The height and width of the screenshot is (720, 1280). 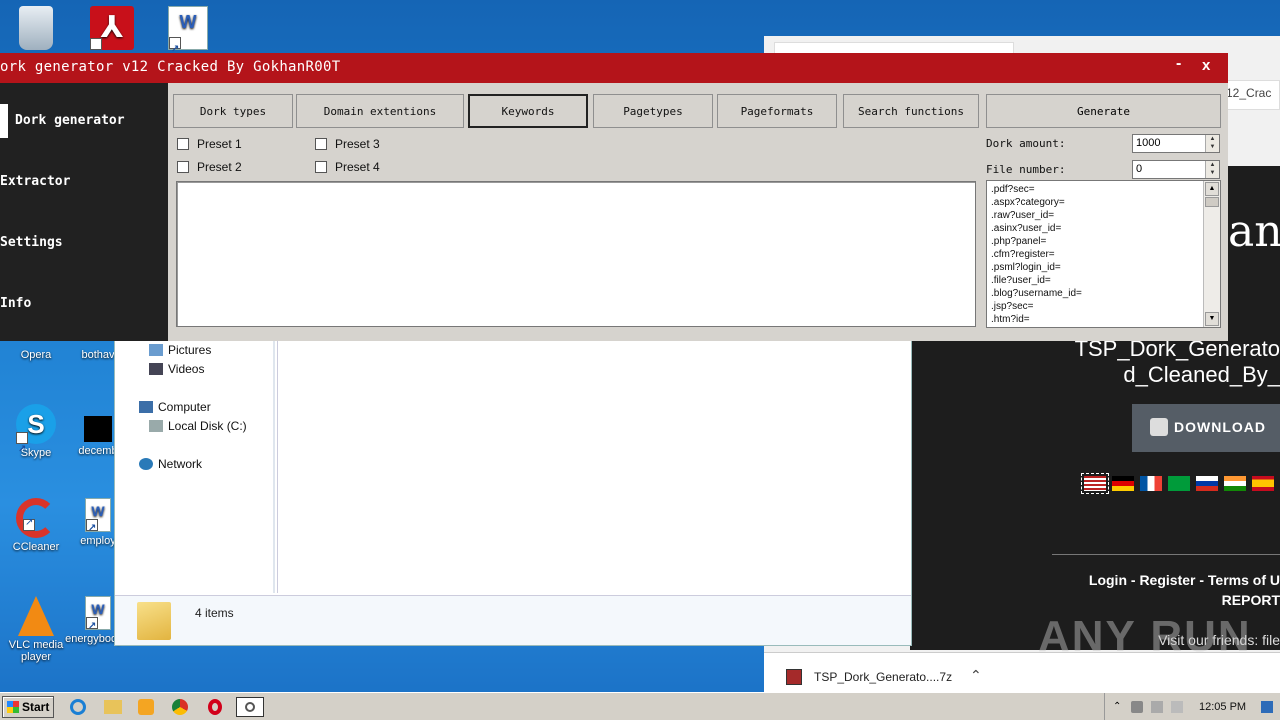 I want to click on file-number-stepper: 0 ▲ ▼, so click(x=1176, y=169).